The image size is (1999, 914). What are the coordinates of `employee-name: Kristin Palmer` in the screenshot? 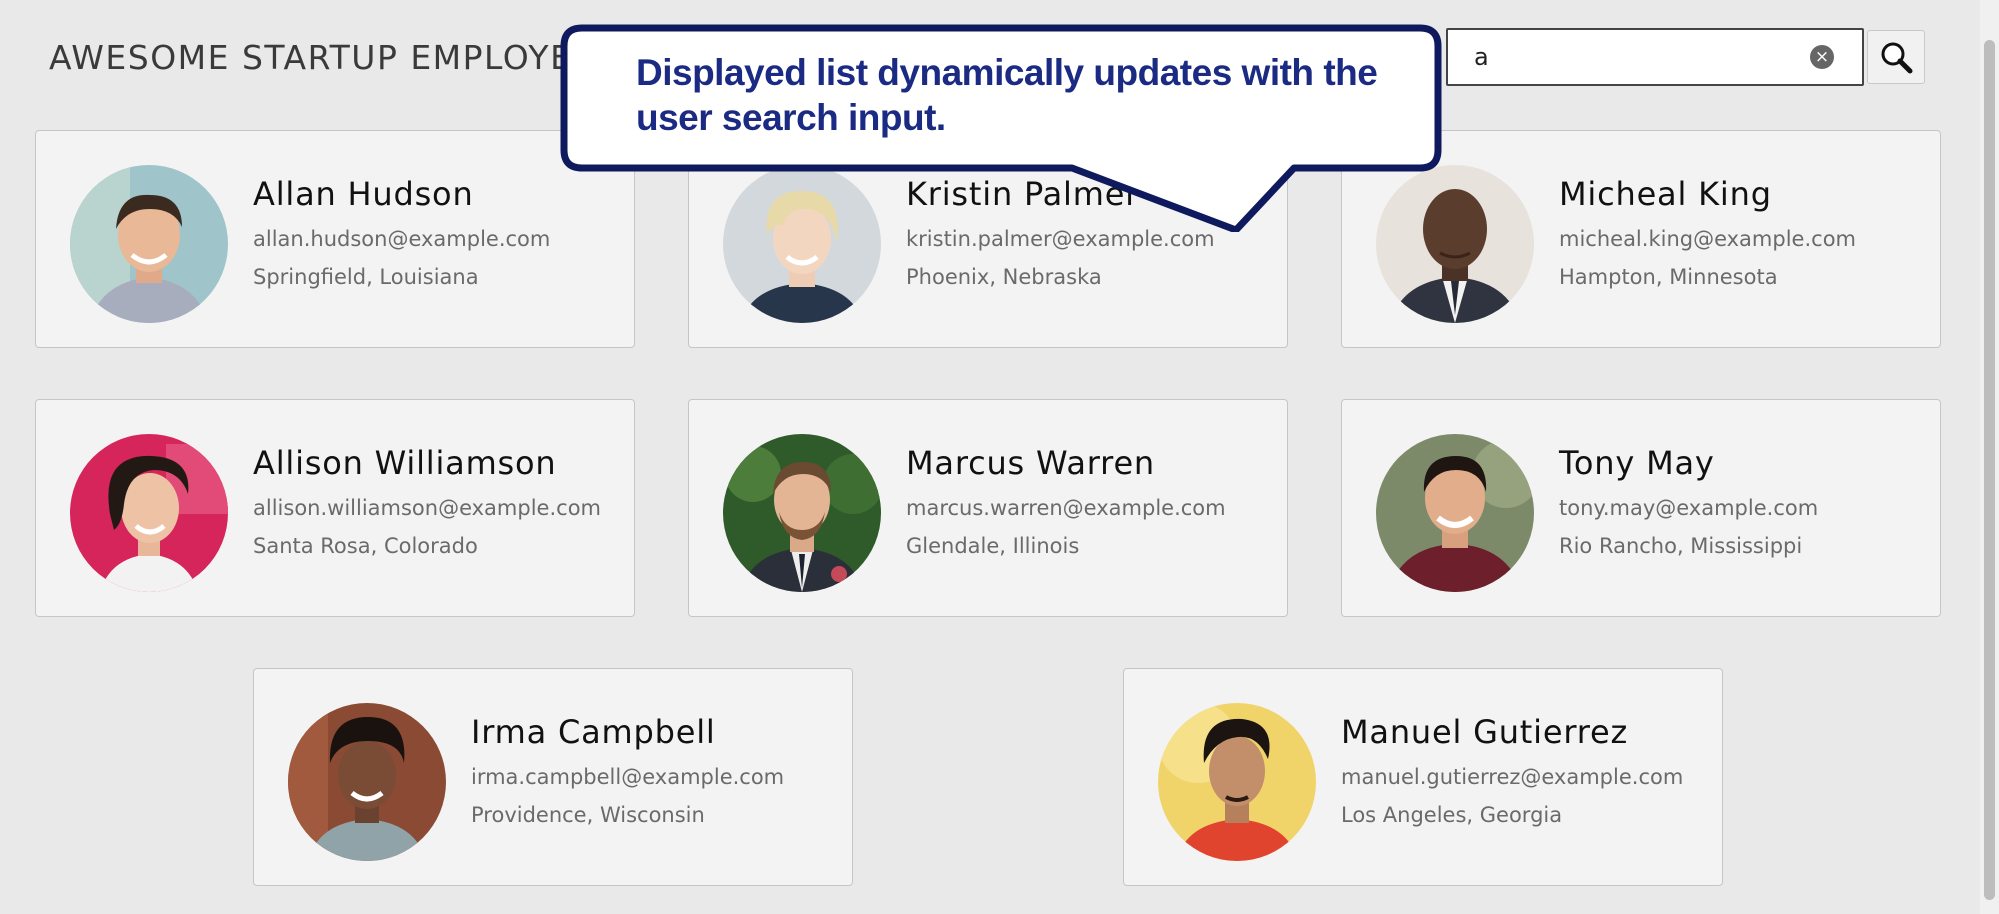 It's located at (1023, 194).